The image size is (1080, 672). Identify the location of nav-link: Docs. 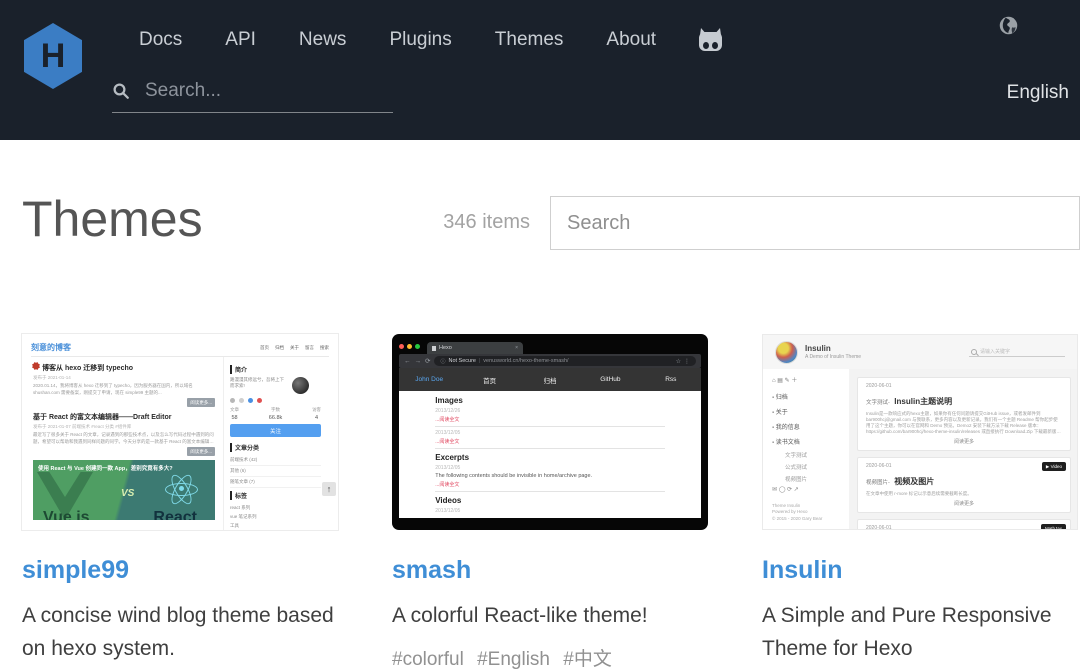
(160, 40).